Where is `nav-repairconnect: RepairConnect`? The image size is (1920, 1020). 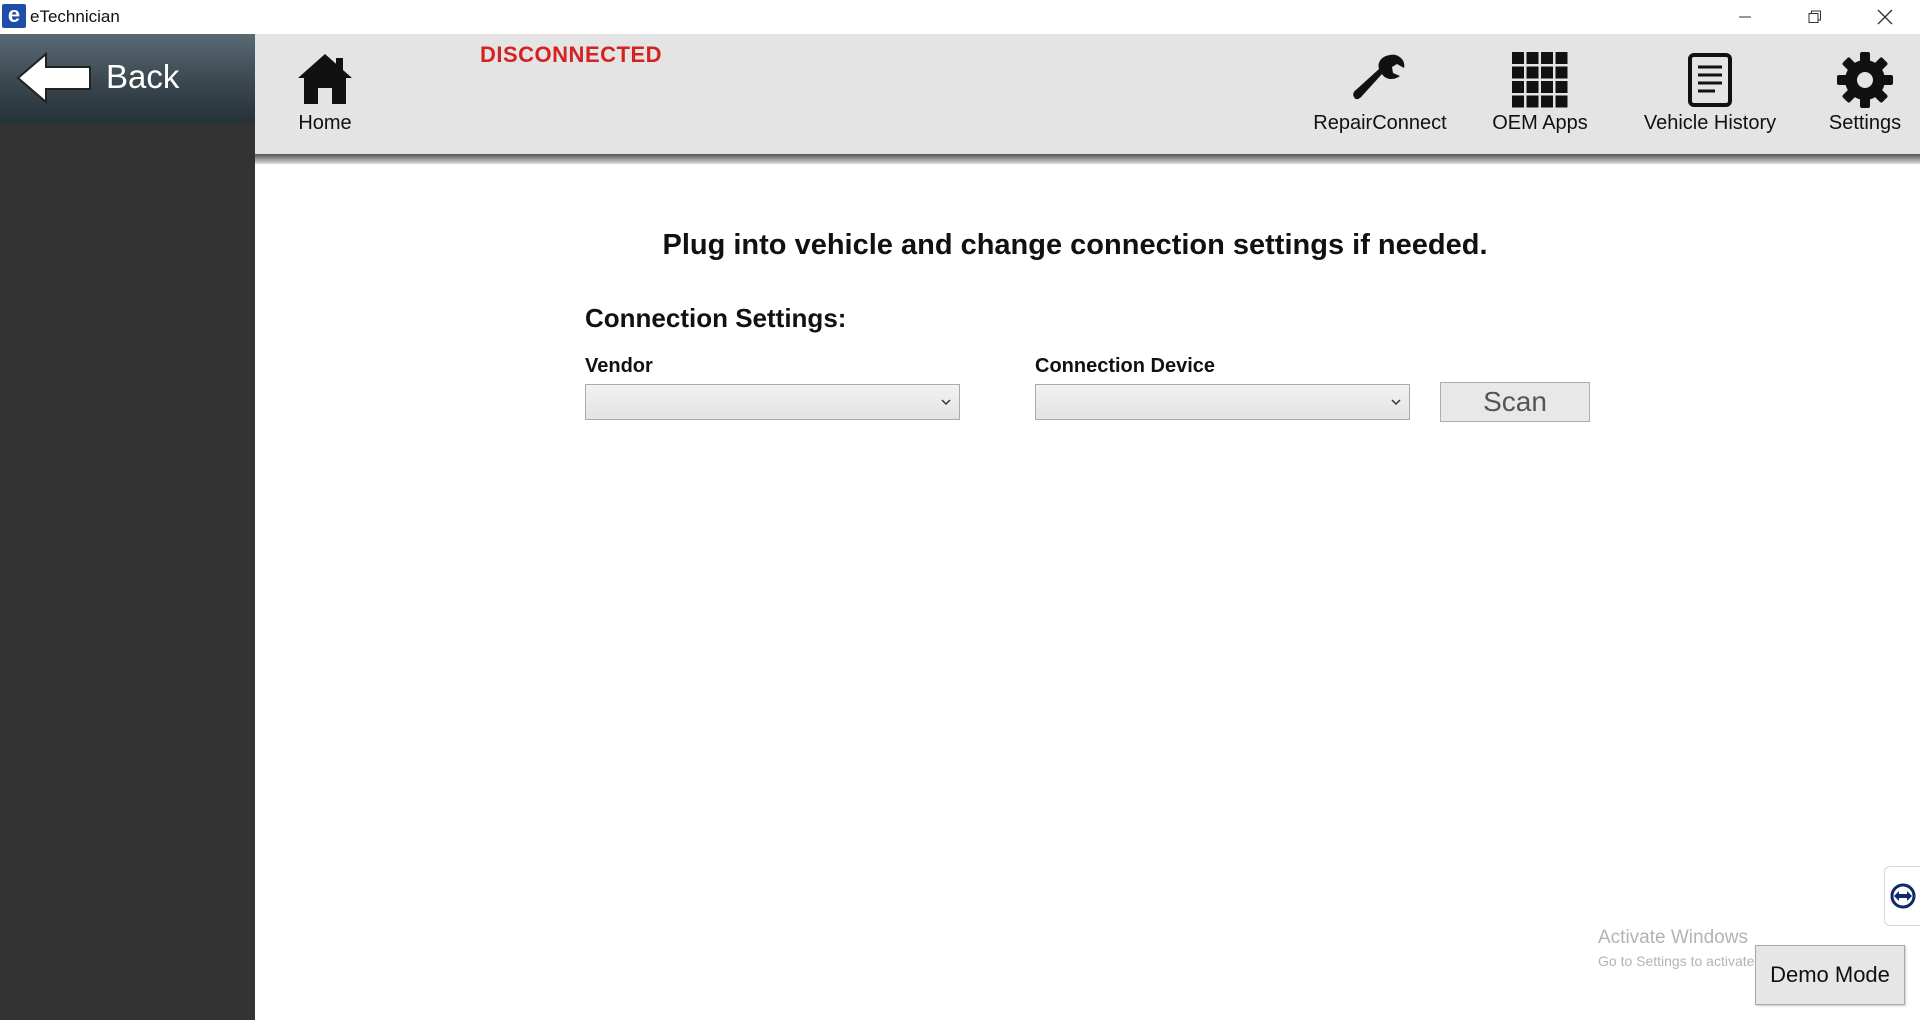
nav-repairconnect: RepairConnect is located at coordinates (1380, 94).